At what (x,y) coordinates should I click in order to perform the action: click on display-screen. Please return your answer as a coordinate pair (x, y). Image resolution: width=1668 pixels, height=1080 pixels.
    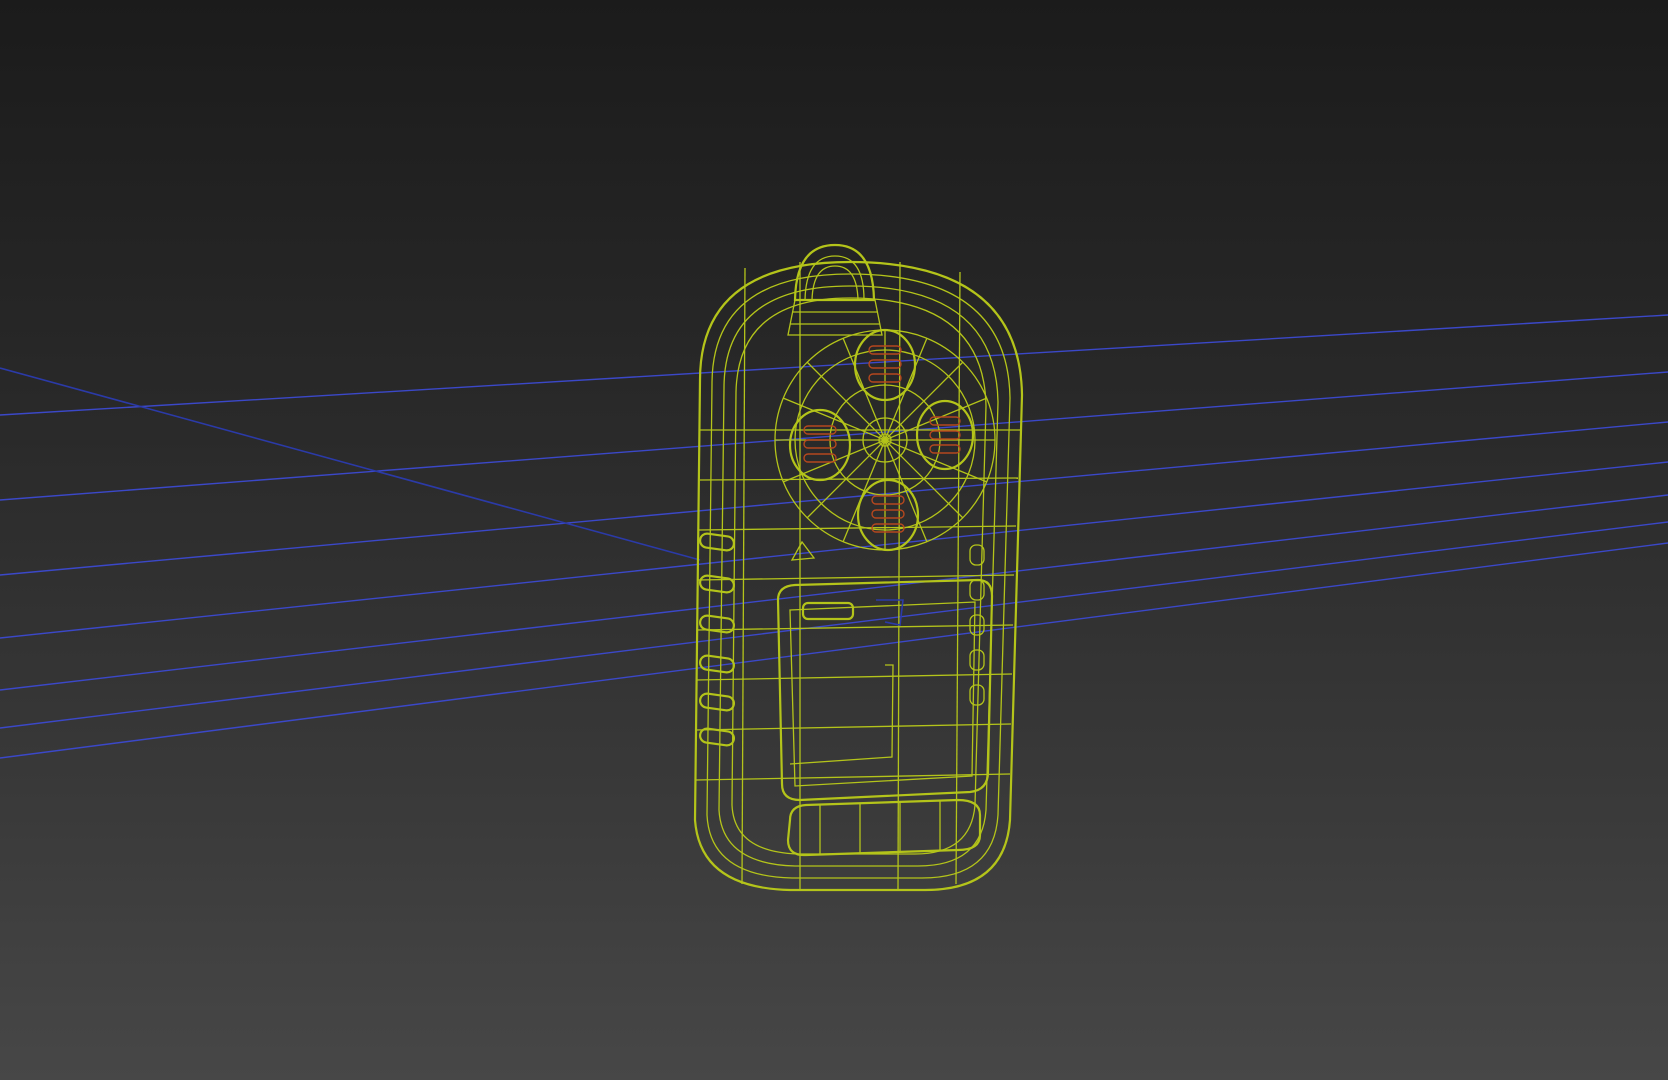
    Looking at the image, I should click on (885, 690).